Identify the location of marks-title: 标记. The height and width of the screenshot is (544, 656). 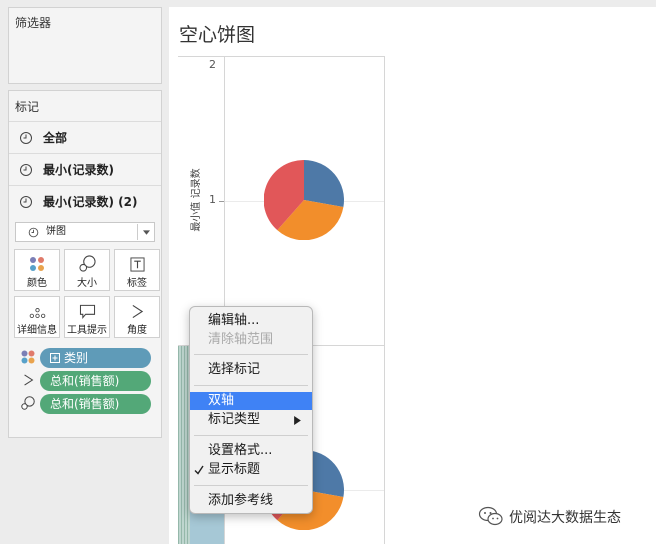
(27, 107).